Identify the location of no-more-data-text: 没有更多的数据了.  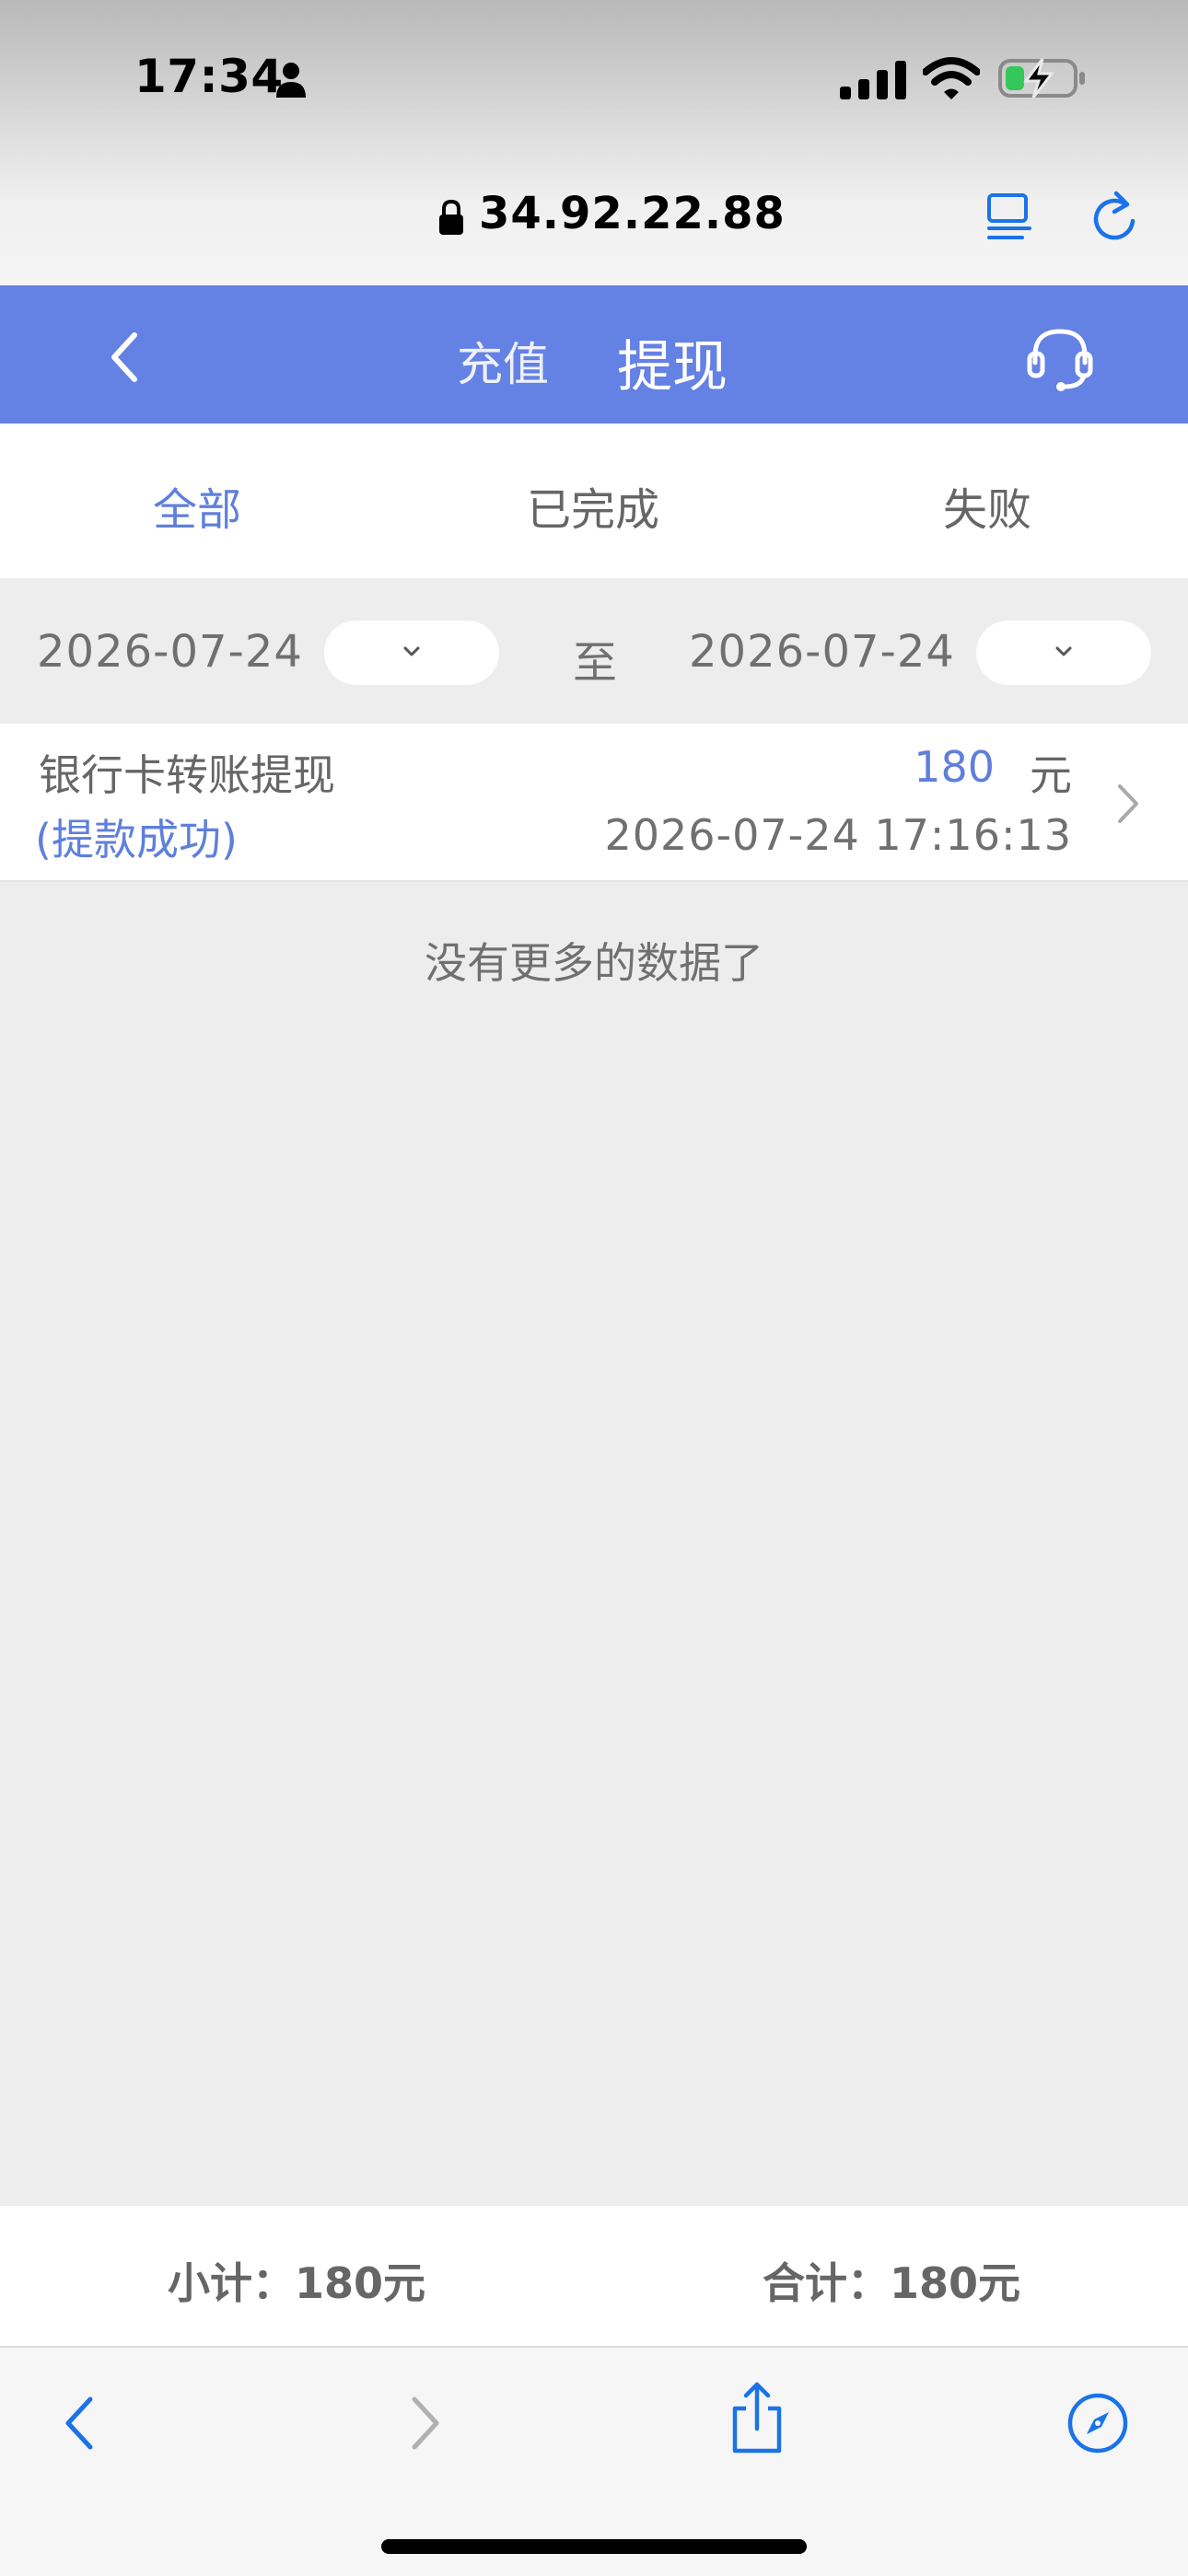
(594, 963).